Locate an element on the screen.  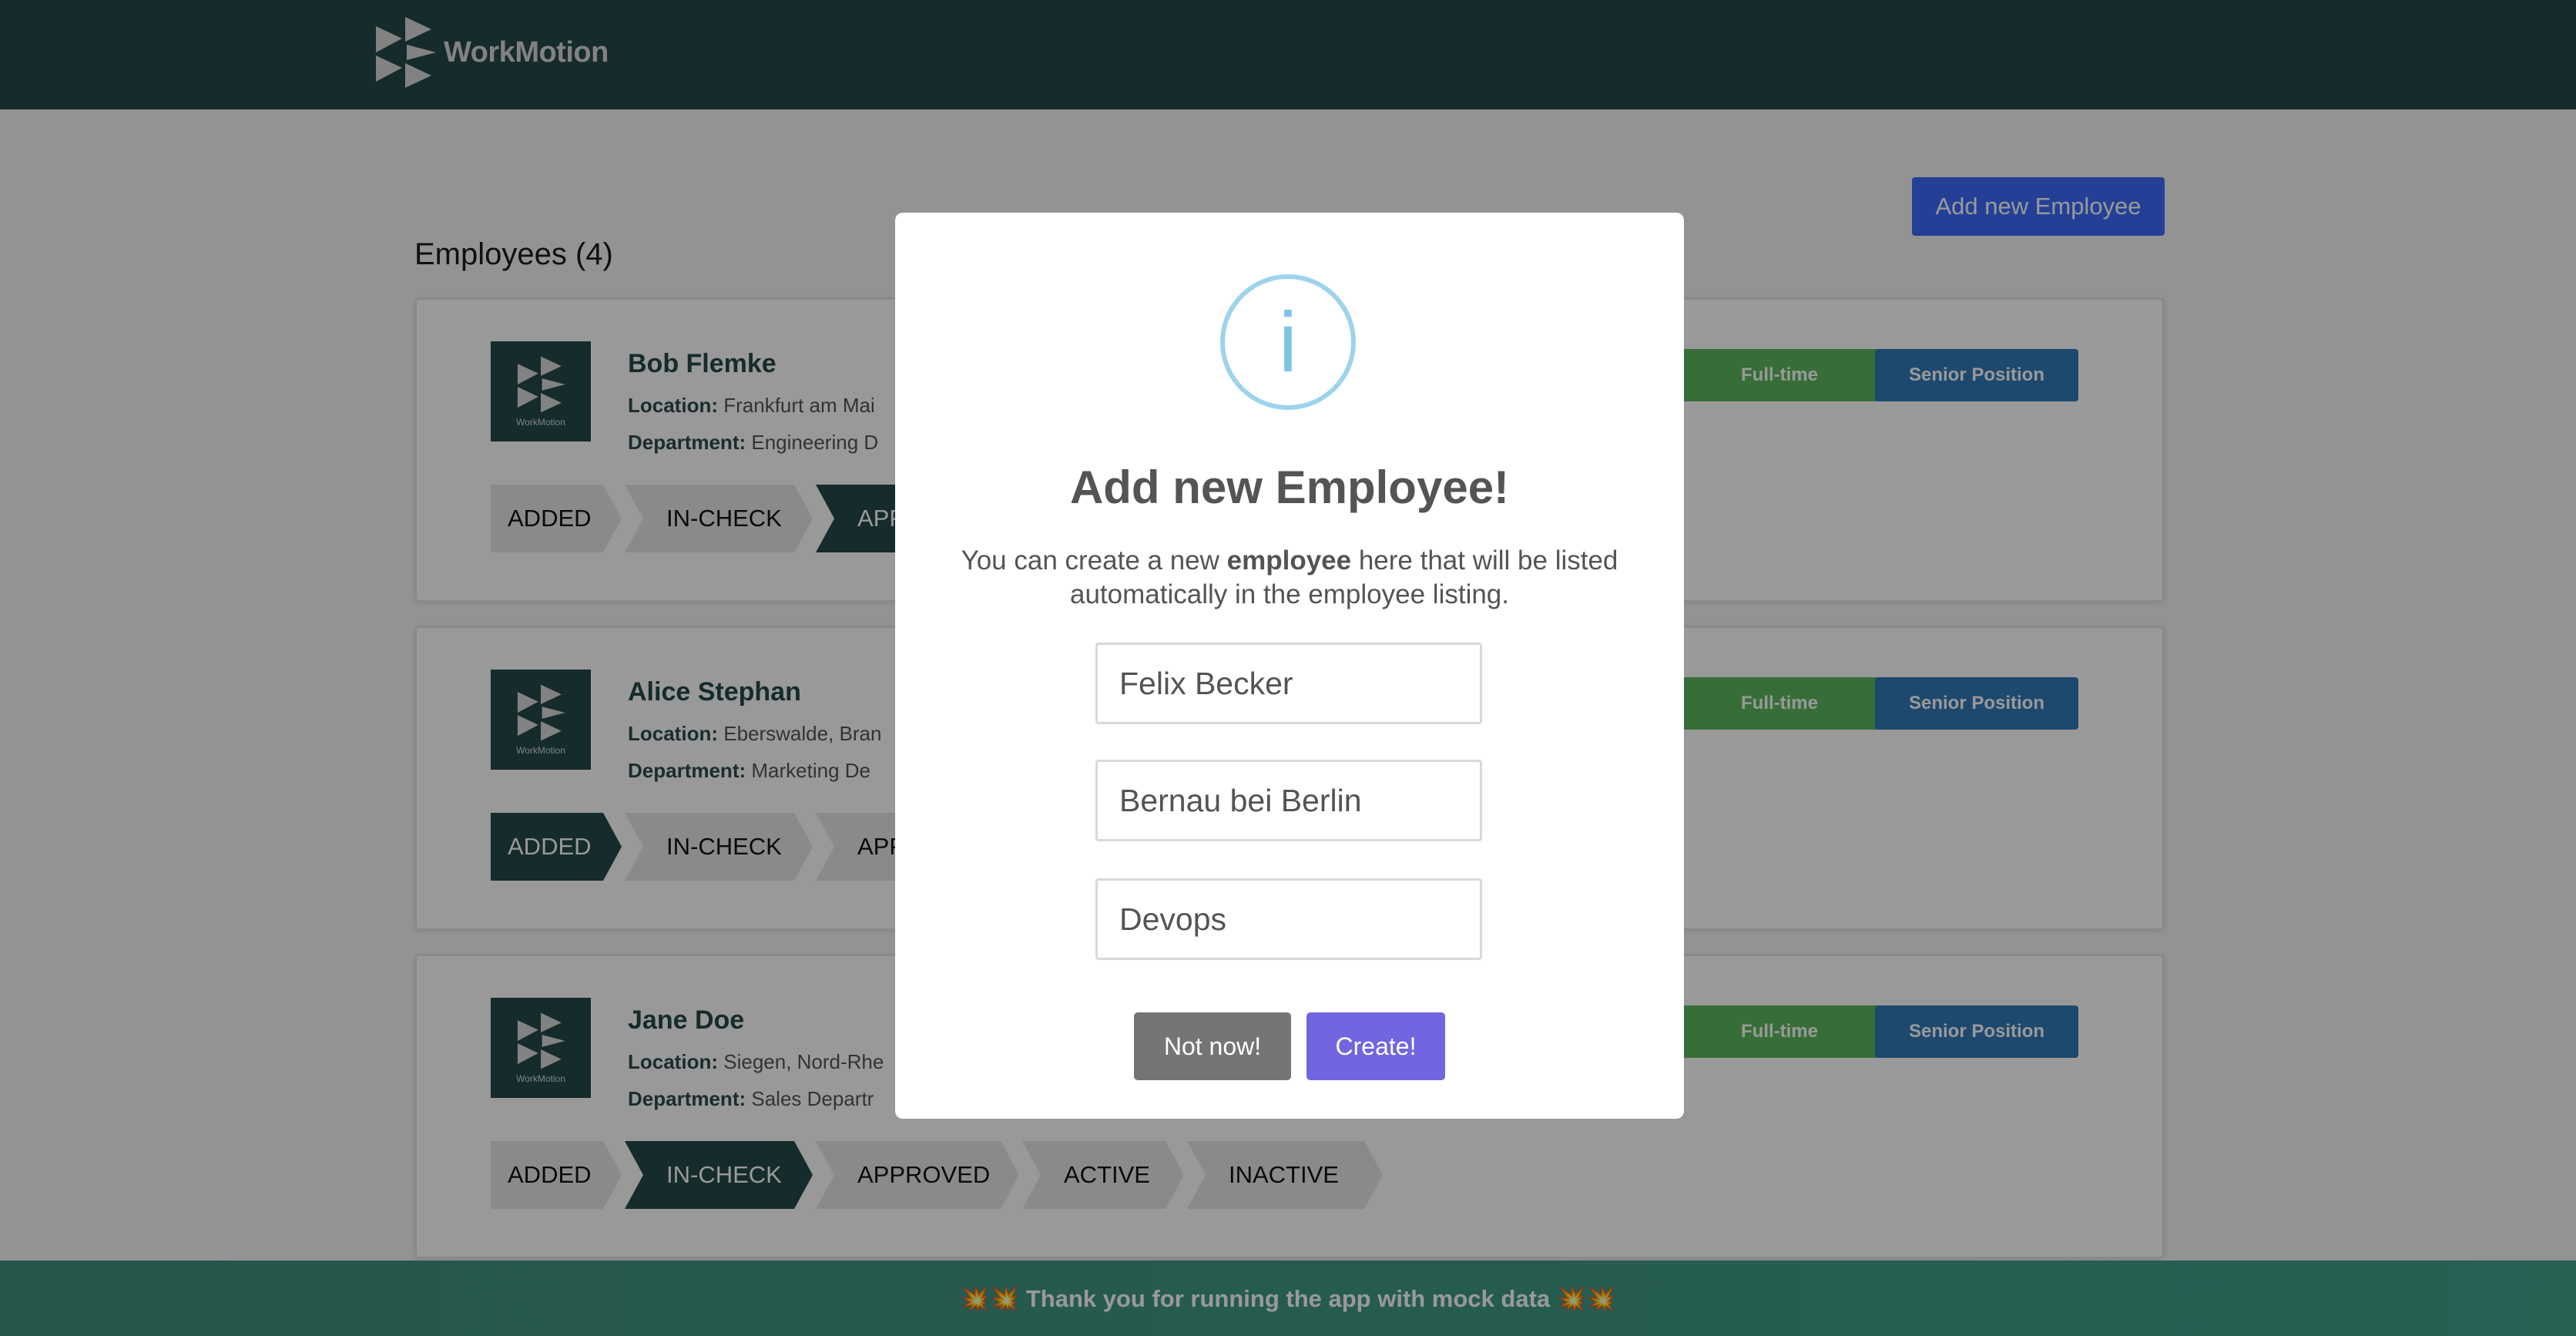
employee-name-input is located at coordinates (1288, 683).